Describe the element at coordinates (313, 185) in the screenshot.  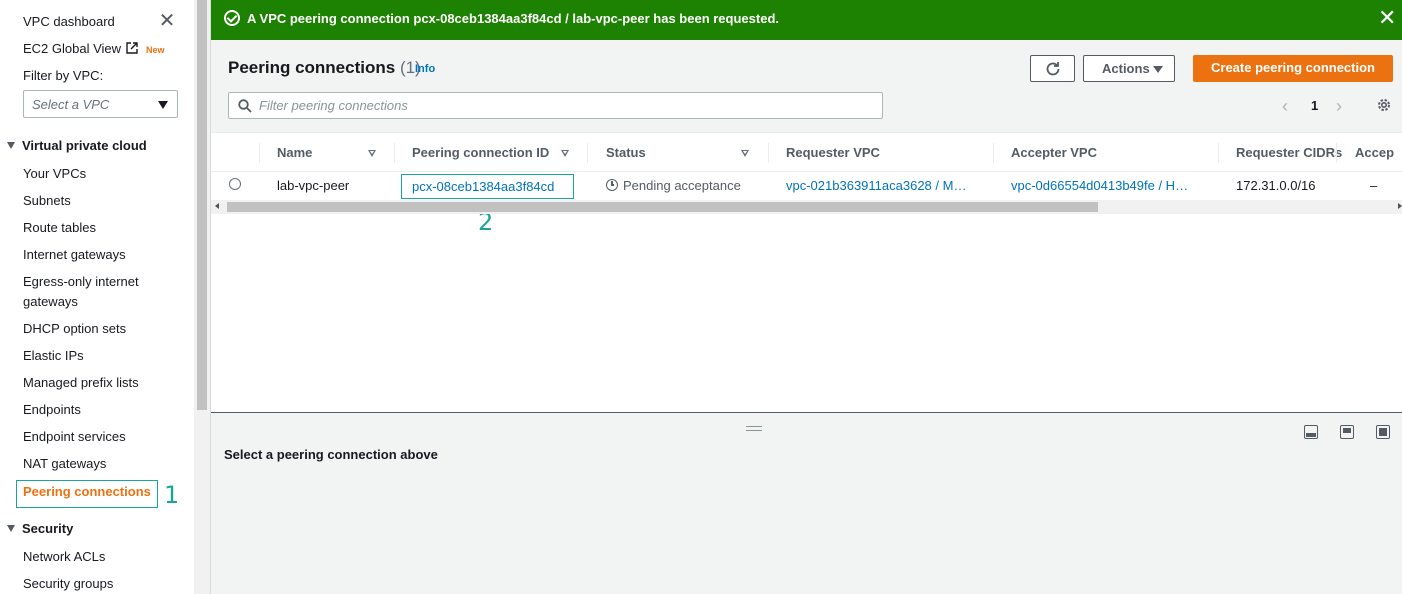
I see `cell-name: lab-vpc-peer` at that location.